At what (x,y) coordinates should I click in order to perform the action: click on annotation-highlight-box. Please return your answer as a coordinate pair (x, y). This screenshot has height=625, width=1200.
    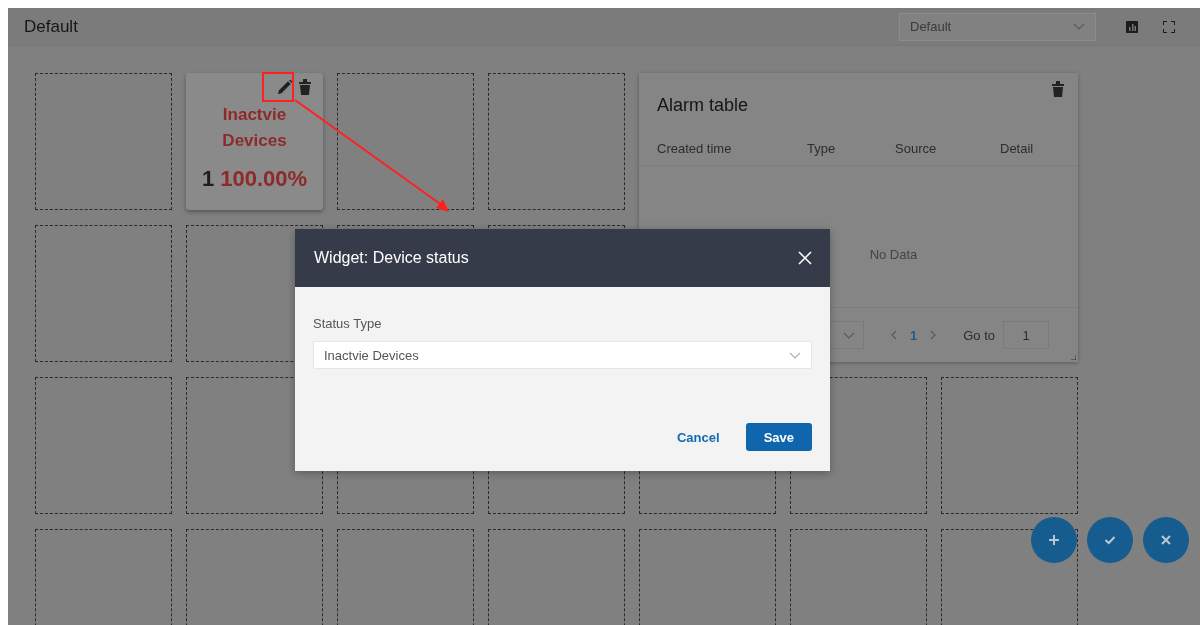
    Looking at the image, I should click on (278, 87).